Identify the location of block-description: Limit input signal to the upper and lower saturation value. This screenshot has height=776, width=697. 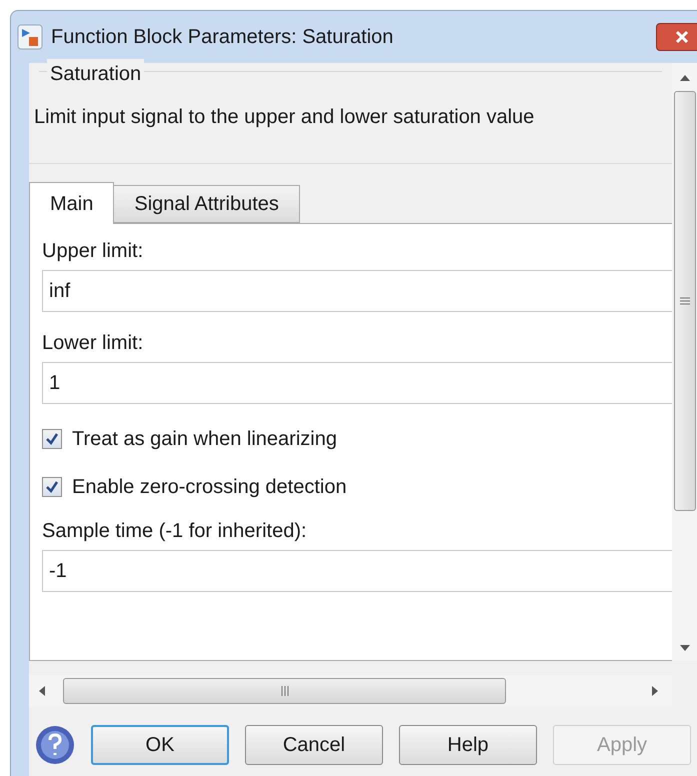
(285, 117).